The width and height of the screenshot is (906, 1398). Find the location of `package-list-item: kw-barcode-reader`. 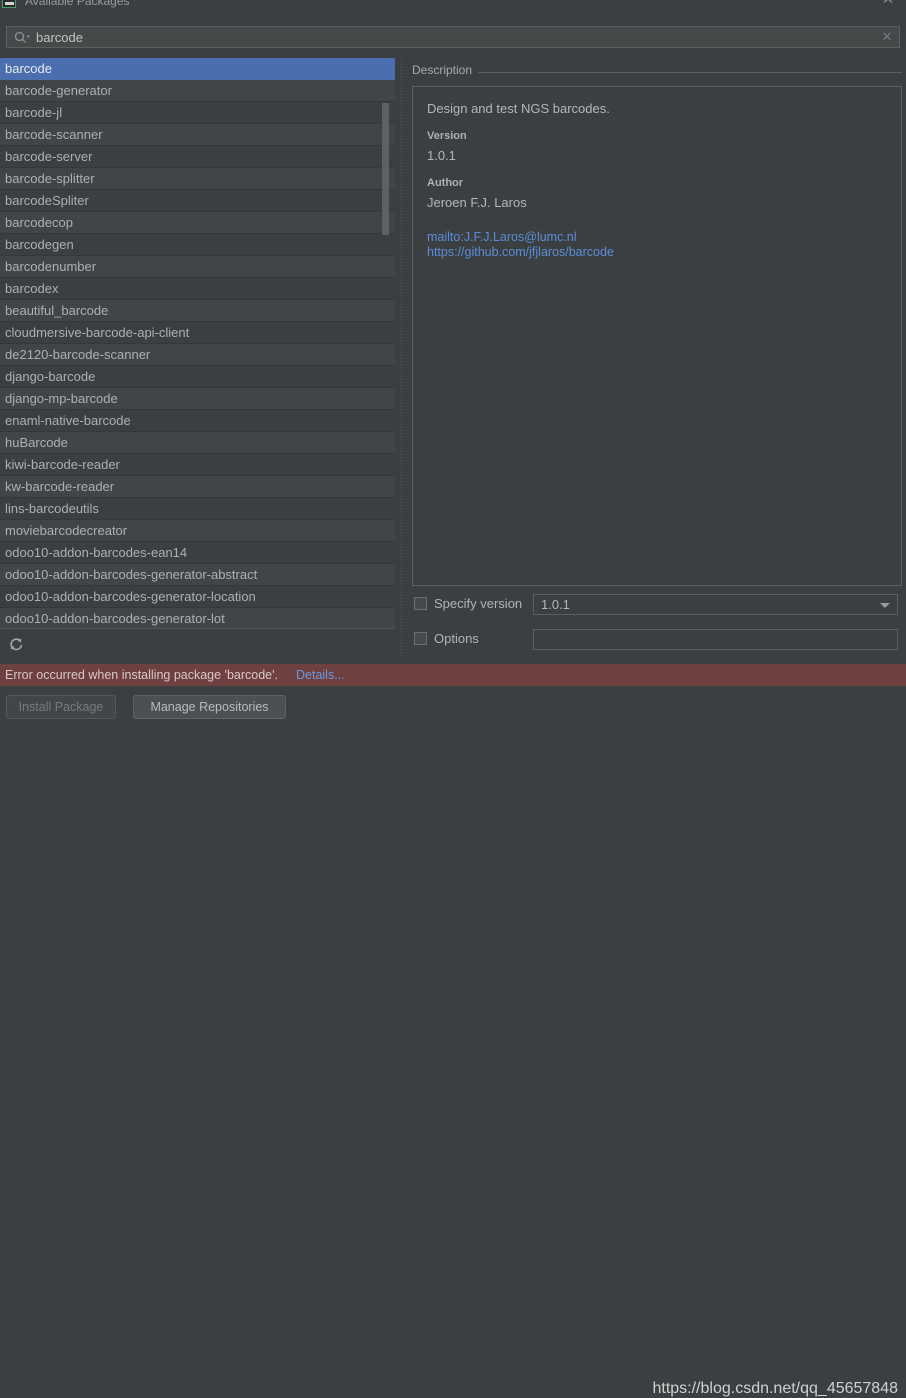

package-list-item: kw-barcode-reader is located at coordinates (197, 487).